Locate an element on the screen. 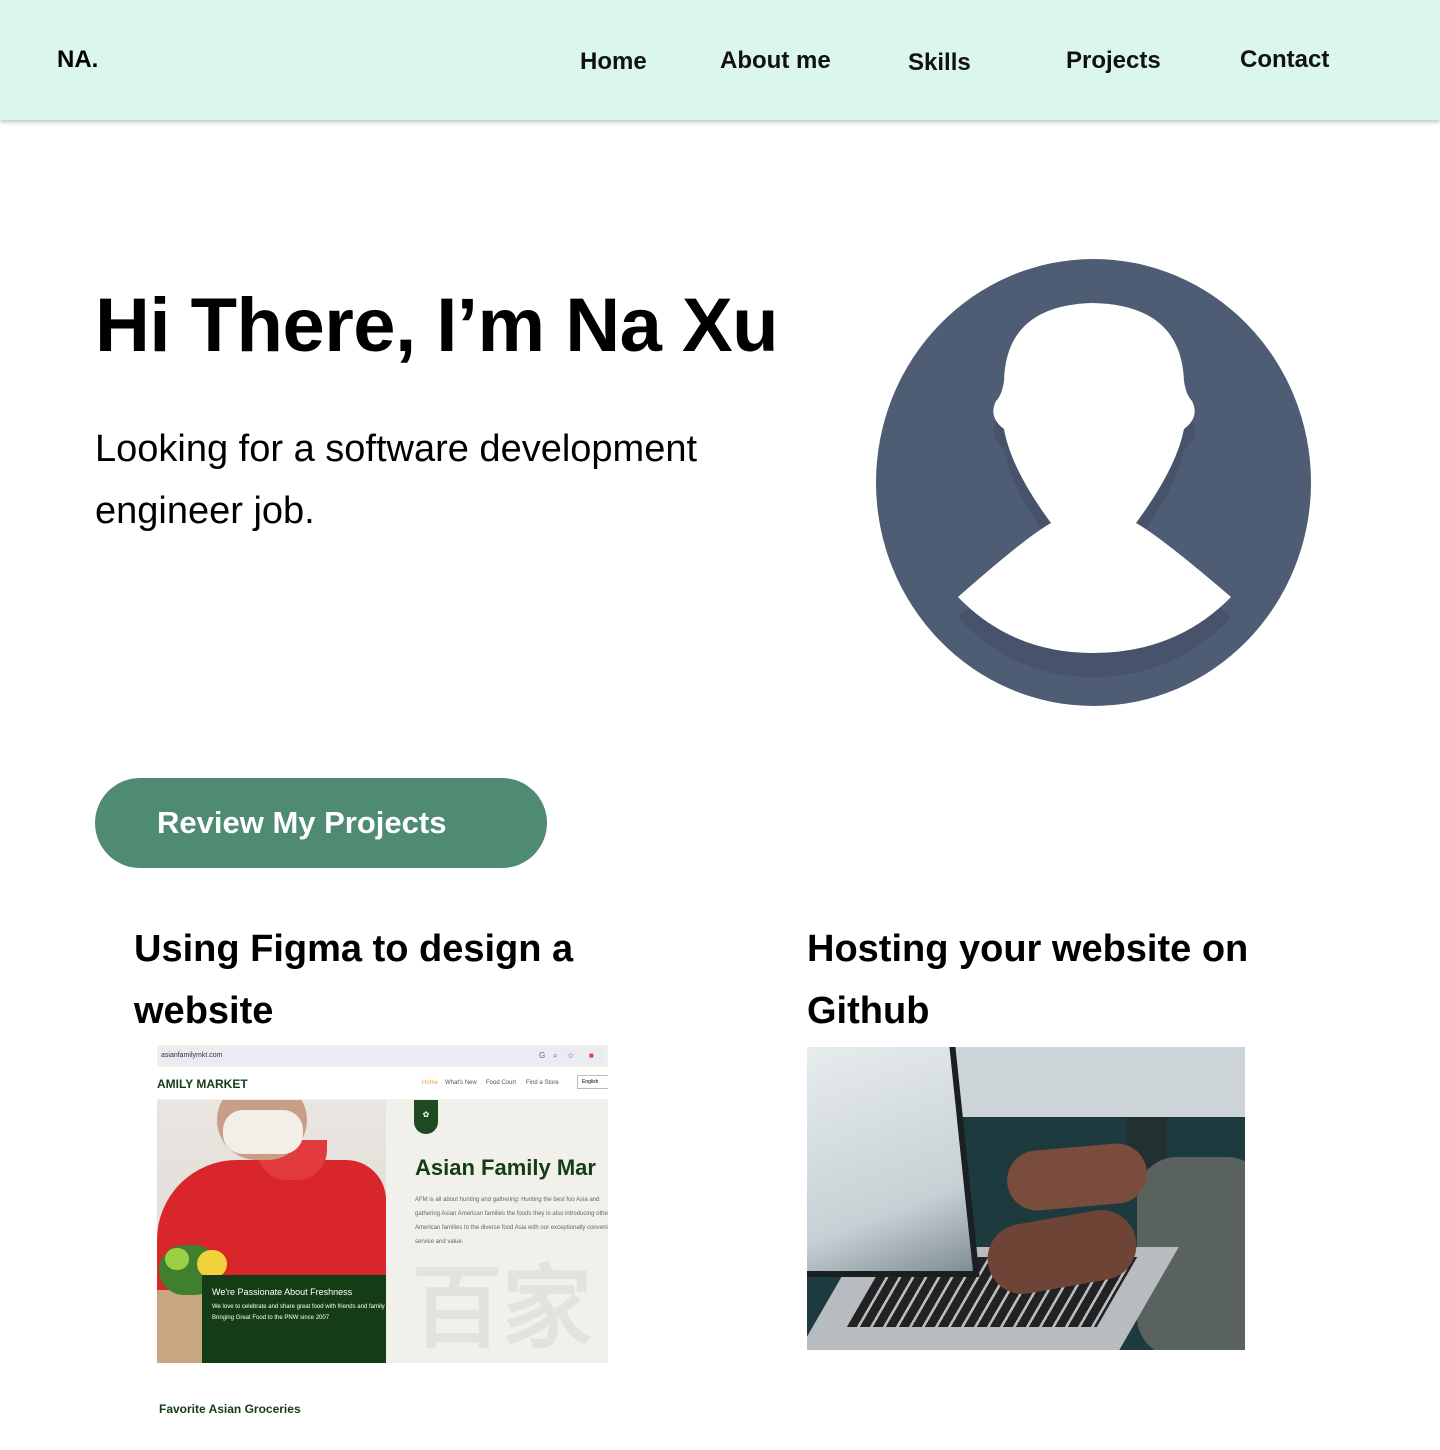 The height and width of the screenshot is (1450, 1440). site-nav-item: What's New is located at coordinates (461, 1083).